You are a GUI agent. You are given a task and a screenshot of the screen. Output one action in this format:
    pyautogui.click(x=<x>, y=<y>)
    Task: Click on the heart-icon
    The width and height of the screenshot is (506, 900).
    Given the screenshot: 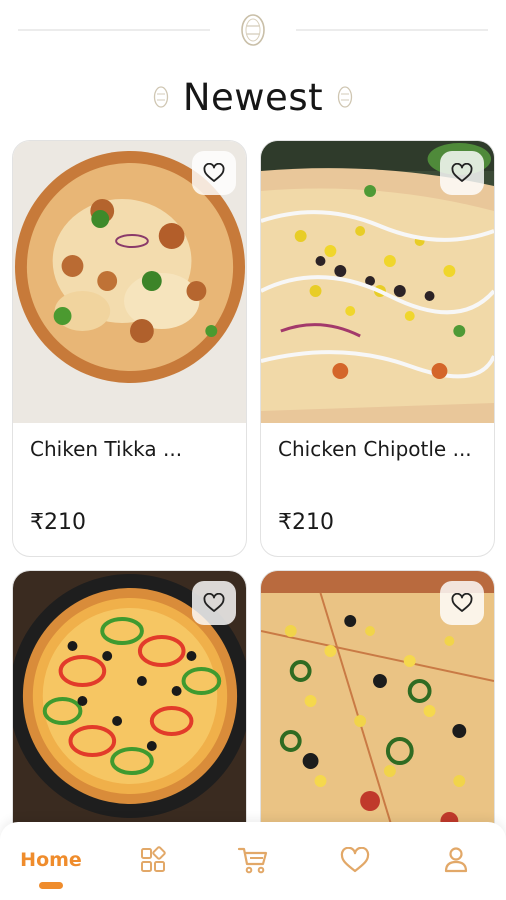 What is the action you would take?
    pyautogui.click(x=355, y=859)
    